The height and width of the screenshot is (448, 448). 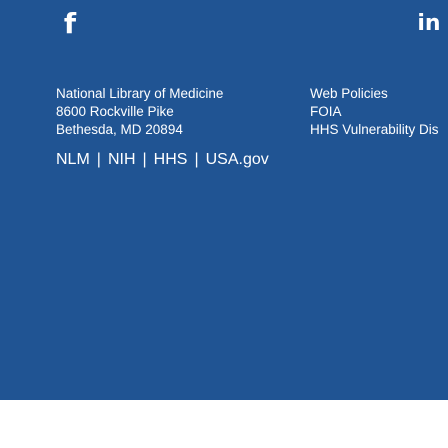 What do you see at coordinates (140, 93) in the screenshot?
I see `address-line-1: National Library of Medicine` at bounding box center [140, 93].